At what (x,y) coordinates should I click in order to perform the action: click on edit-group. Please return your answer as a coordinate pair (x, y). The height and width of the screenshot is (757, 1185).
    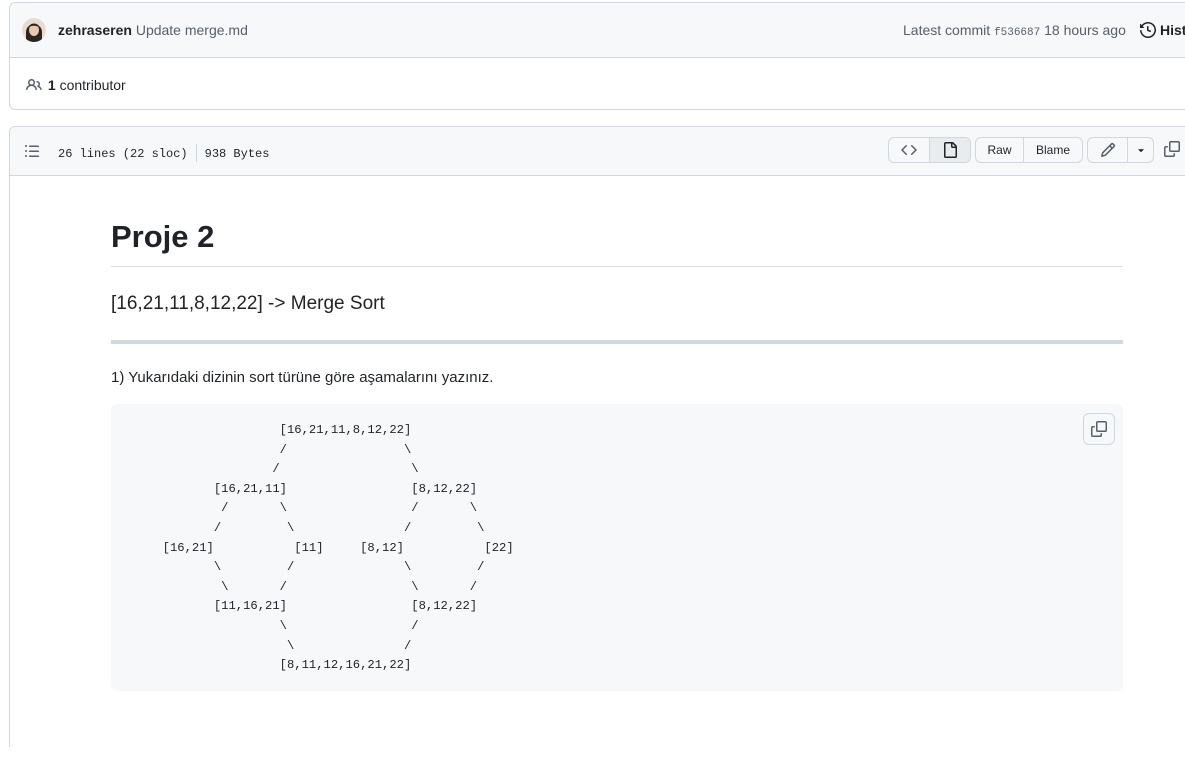
    Looking at the image, I should click on (1120, 150).